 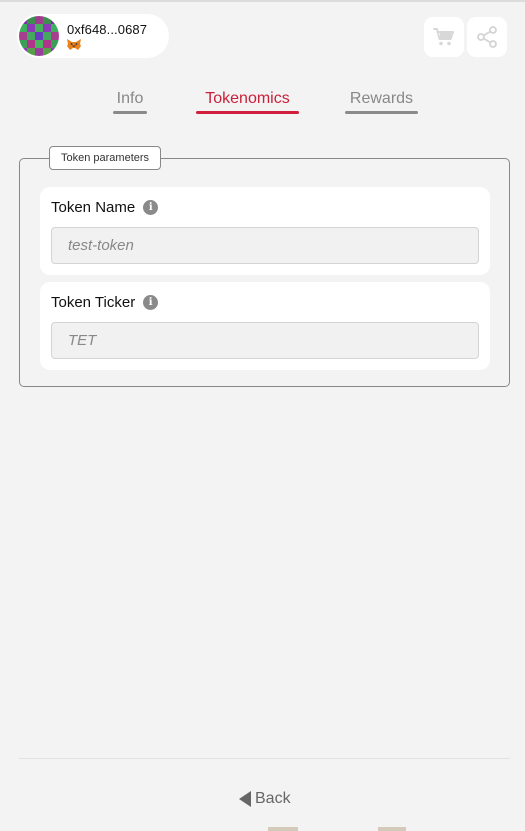 What do you see at coordinates (381, 98) in the screenshot?
I see `tab-rewards-label: Rewards` at bounding box center [381, 98].